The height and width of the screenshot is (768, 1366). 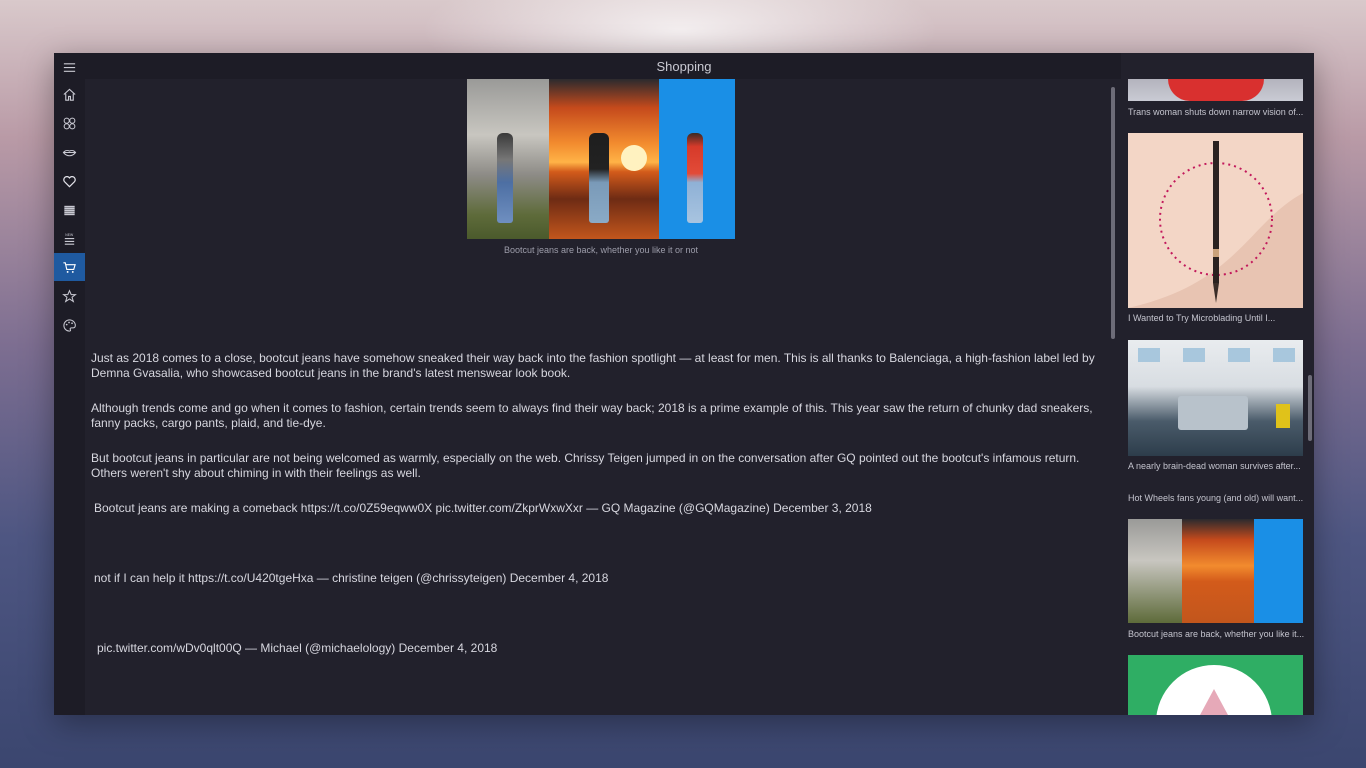 What do you see at coordinates (1215, 224) in the screenshot?
I see `microblading-pencil-image` at bounding box center [1215, 224].